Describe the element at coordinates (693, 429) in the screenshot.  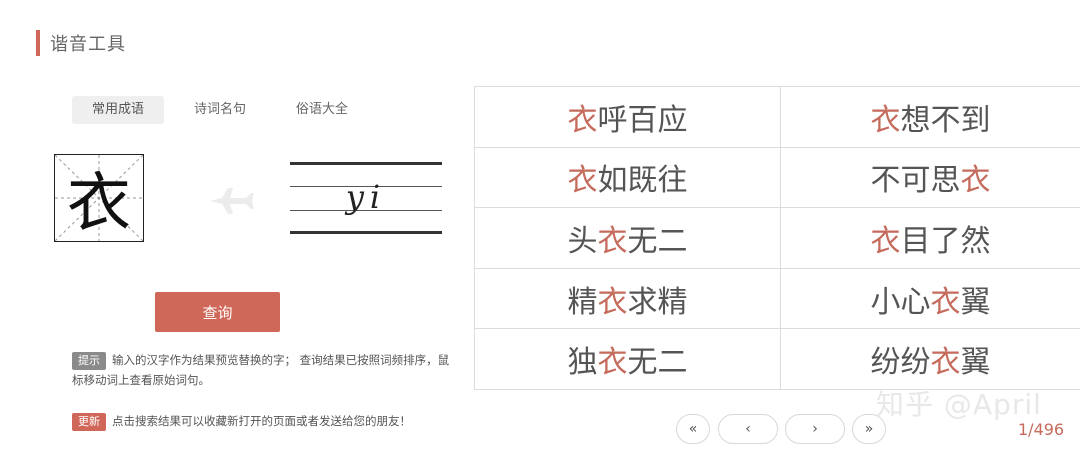
I see `first-page-button: «` at that location.